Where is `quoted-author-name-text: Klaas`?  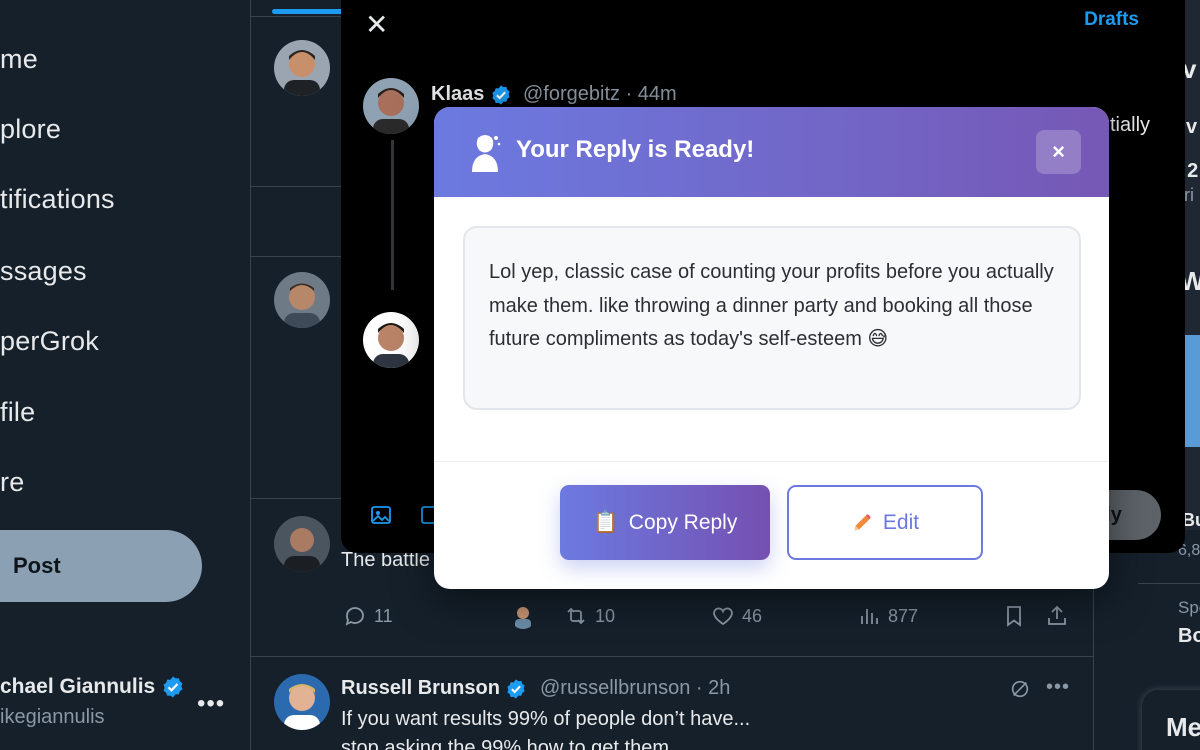 quoted-author-name-text: Klaas is located at coordinates (458, 94).